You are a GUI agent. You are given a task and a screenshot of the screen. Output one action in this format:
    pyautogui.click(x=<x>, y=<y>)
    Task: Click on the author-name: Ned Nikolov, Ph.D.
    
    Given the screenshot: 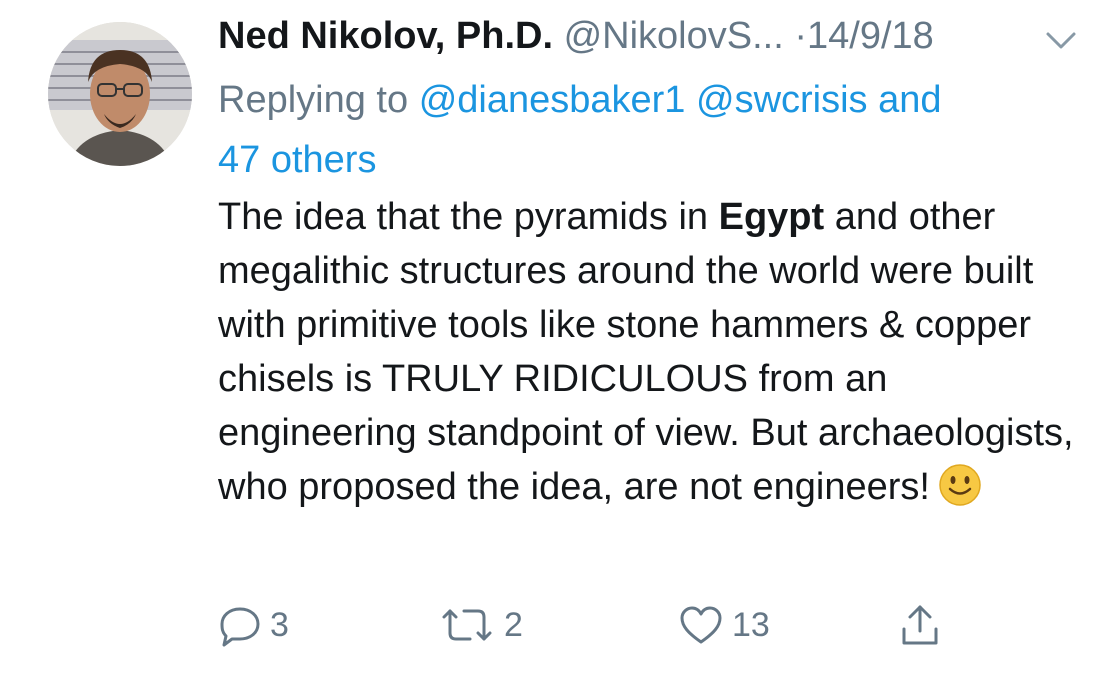 What is the action you would take?
    pyautogui.click(x=385, y=36)
    